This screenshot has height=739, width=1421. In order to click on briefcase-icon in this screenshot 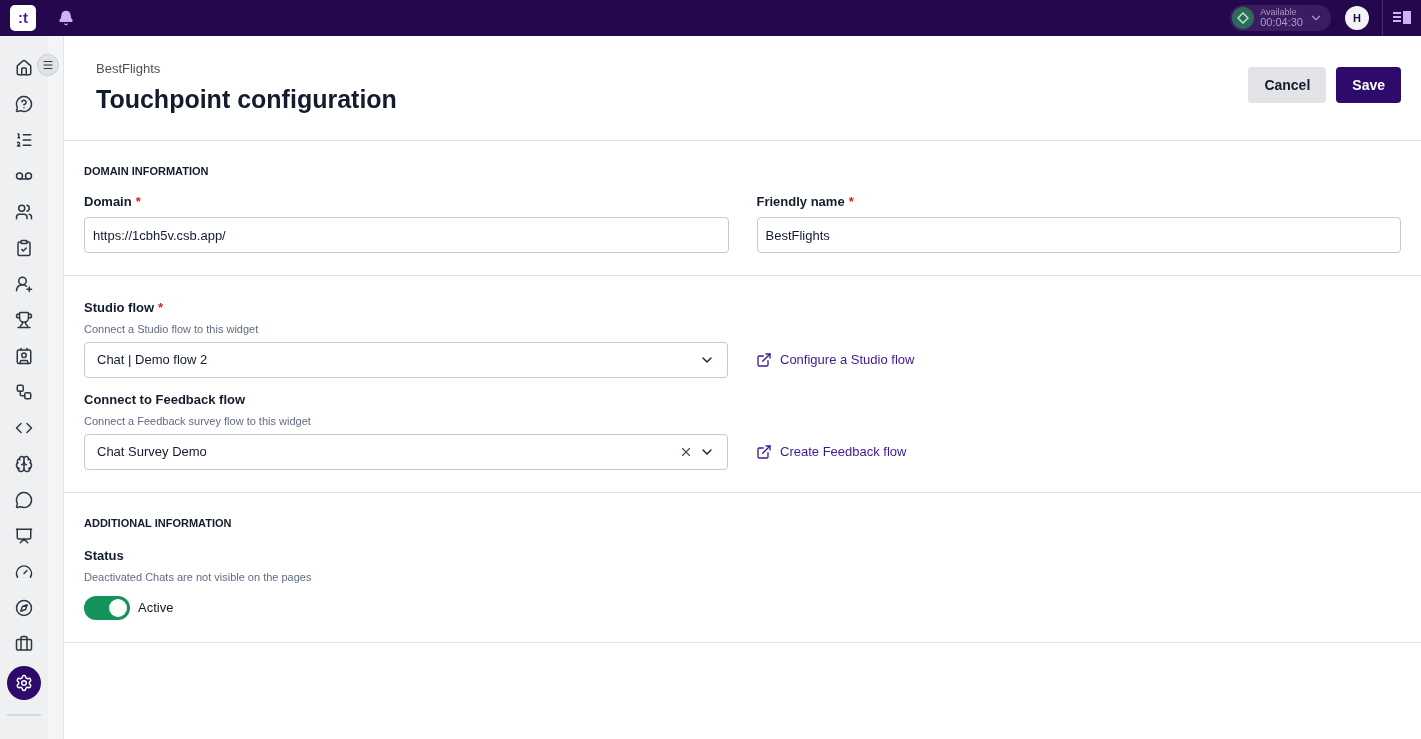, I will do `click(24, 644)`.